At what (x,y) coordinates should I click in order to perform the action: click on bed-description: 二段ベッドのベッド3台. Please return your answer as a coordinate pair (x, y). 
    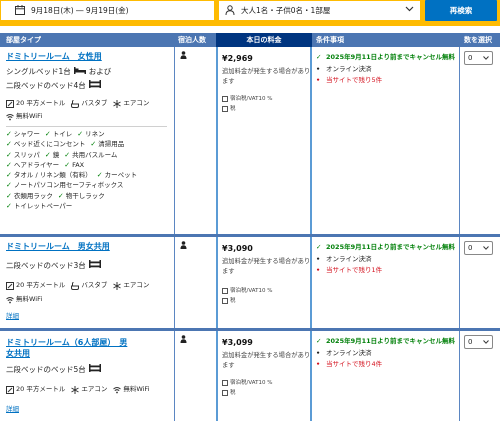
    Looking at the image, I should click on (46, 265).